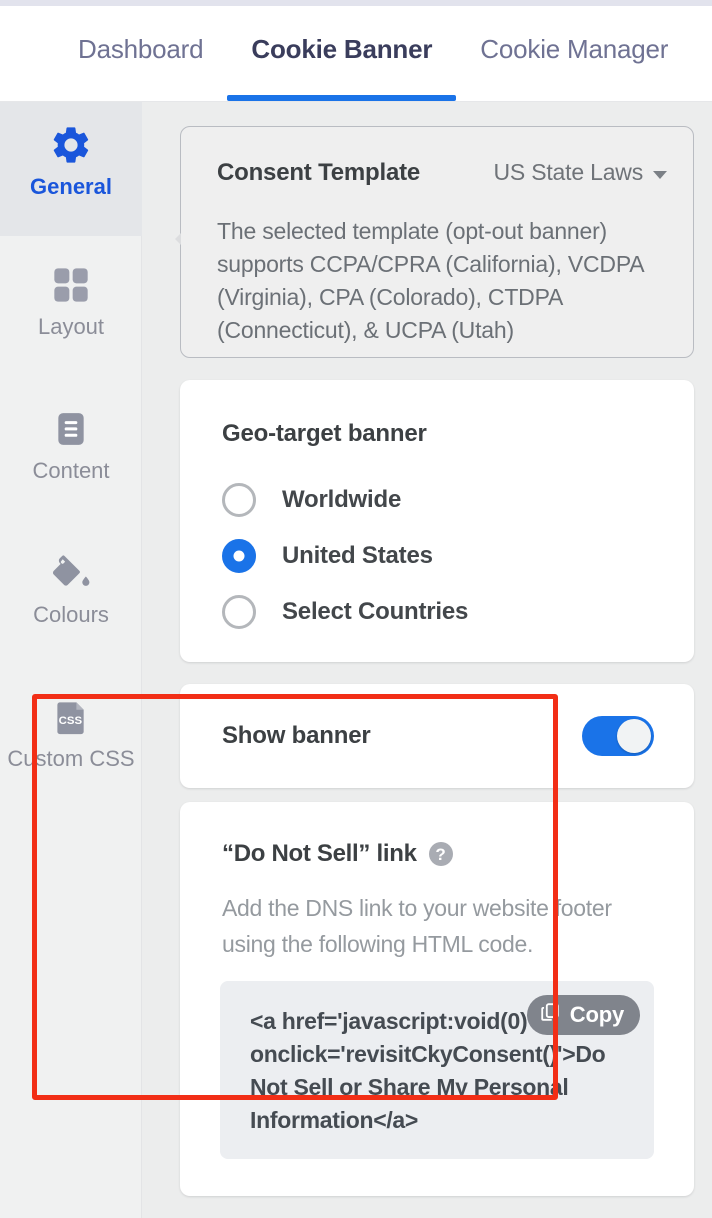 The width and height of the screenshot is (712, 1218). I want to click on geo-target-radio-group: Worldwide United States Select Countries, so click(448, 556).